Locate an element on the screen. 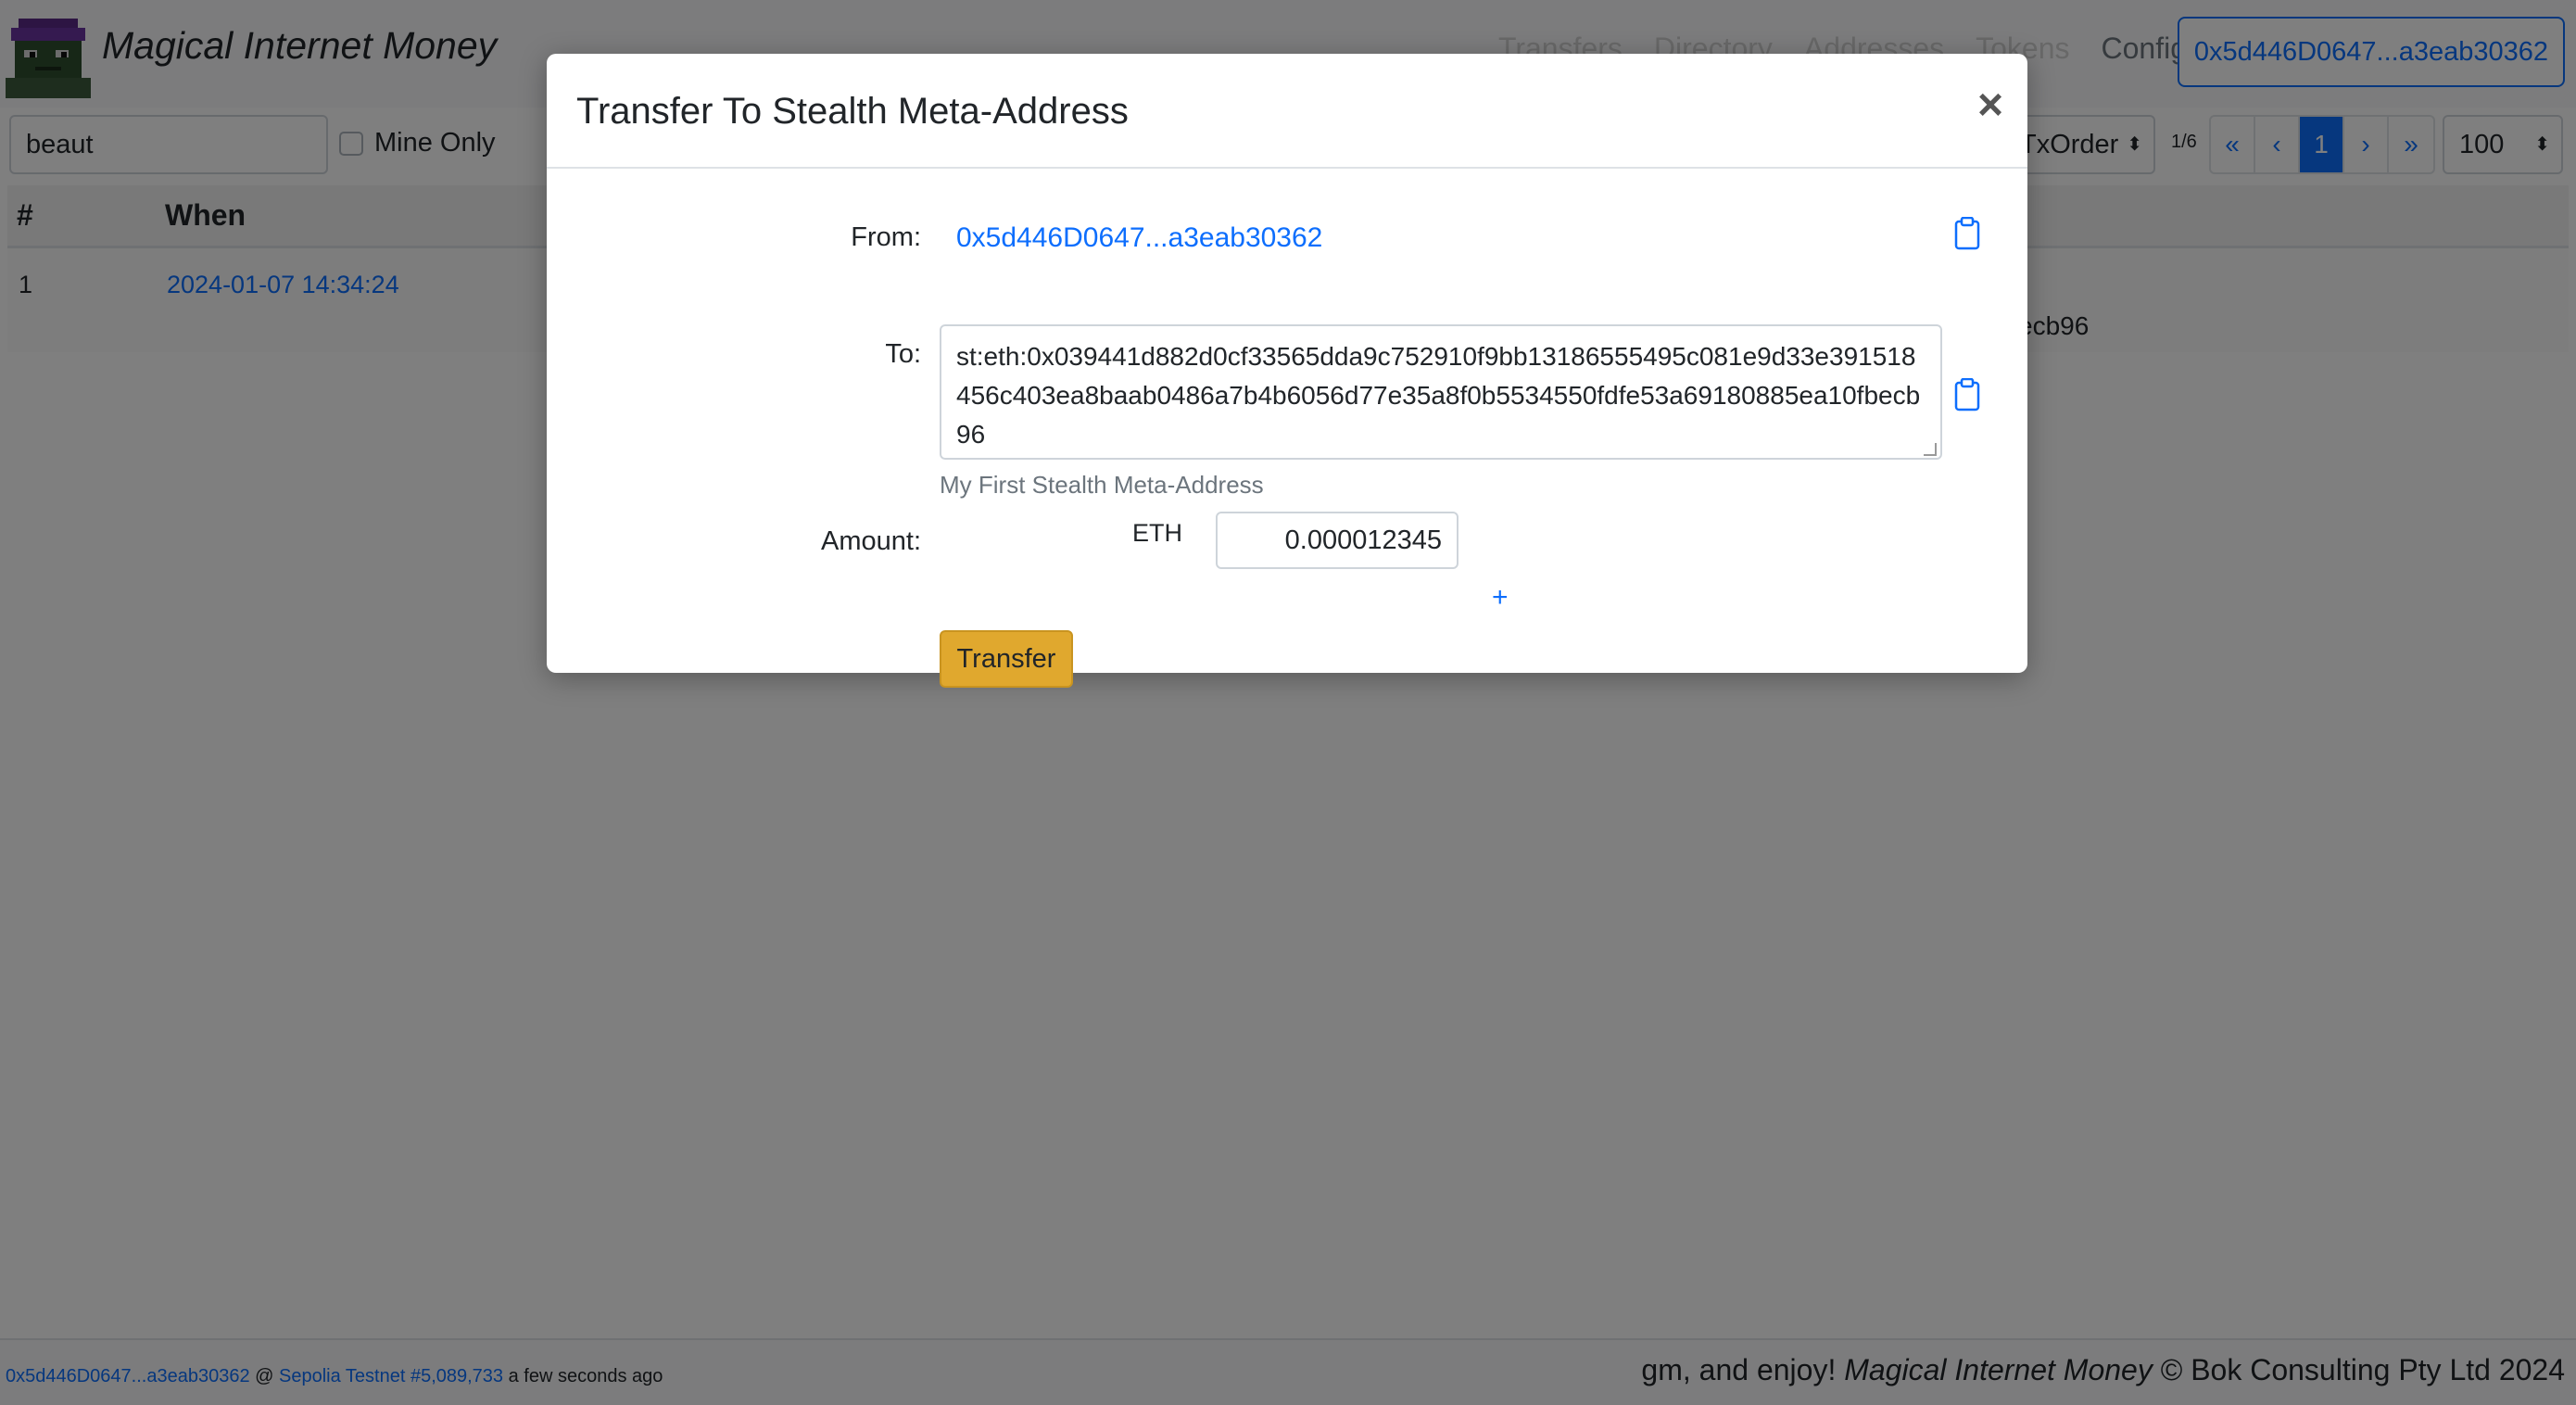 This screenshot has height=1405, width=2576. modal-header: Transfer To Stealth Meta-Address × is located at coordinates (1287, 111).